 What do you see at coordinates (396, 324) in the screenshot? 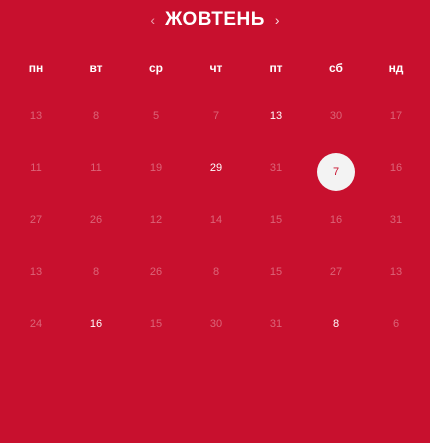
I see `day-number: 6` at bounding box center [396, 324].